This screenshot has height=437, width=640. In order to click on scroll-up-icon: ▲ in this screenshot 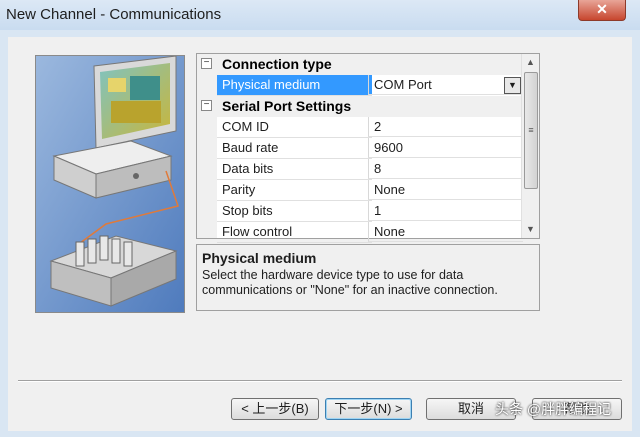, I will do `click(530, 62)`.